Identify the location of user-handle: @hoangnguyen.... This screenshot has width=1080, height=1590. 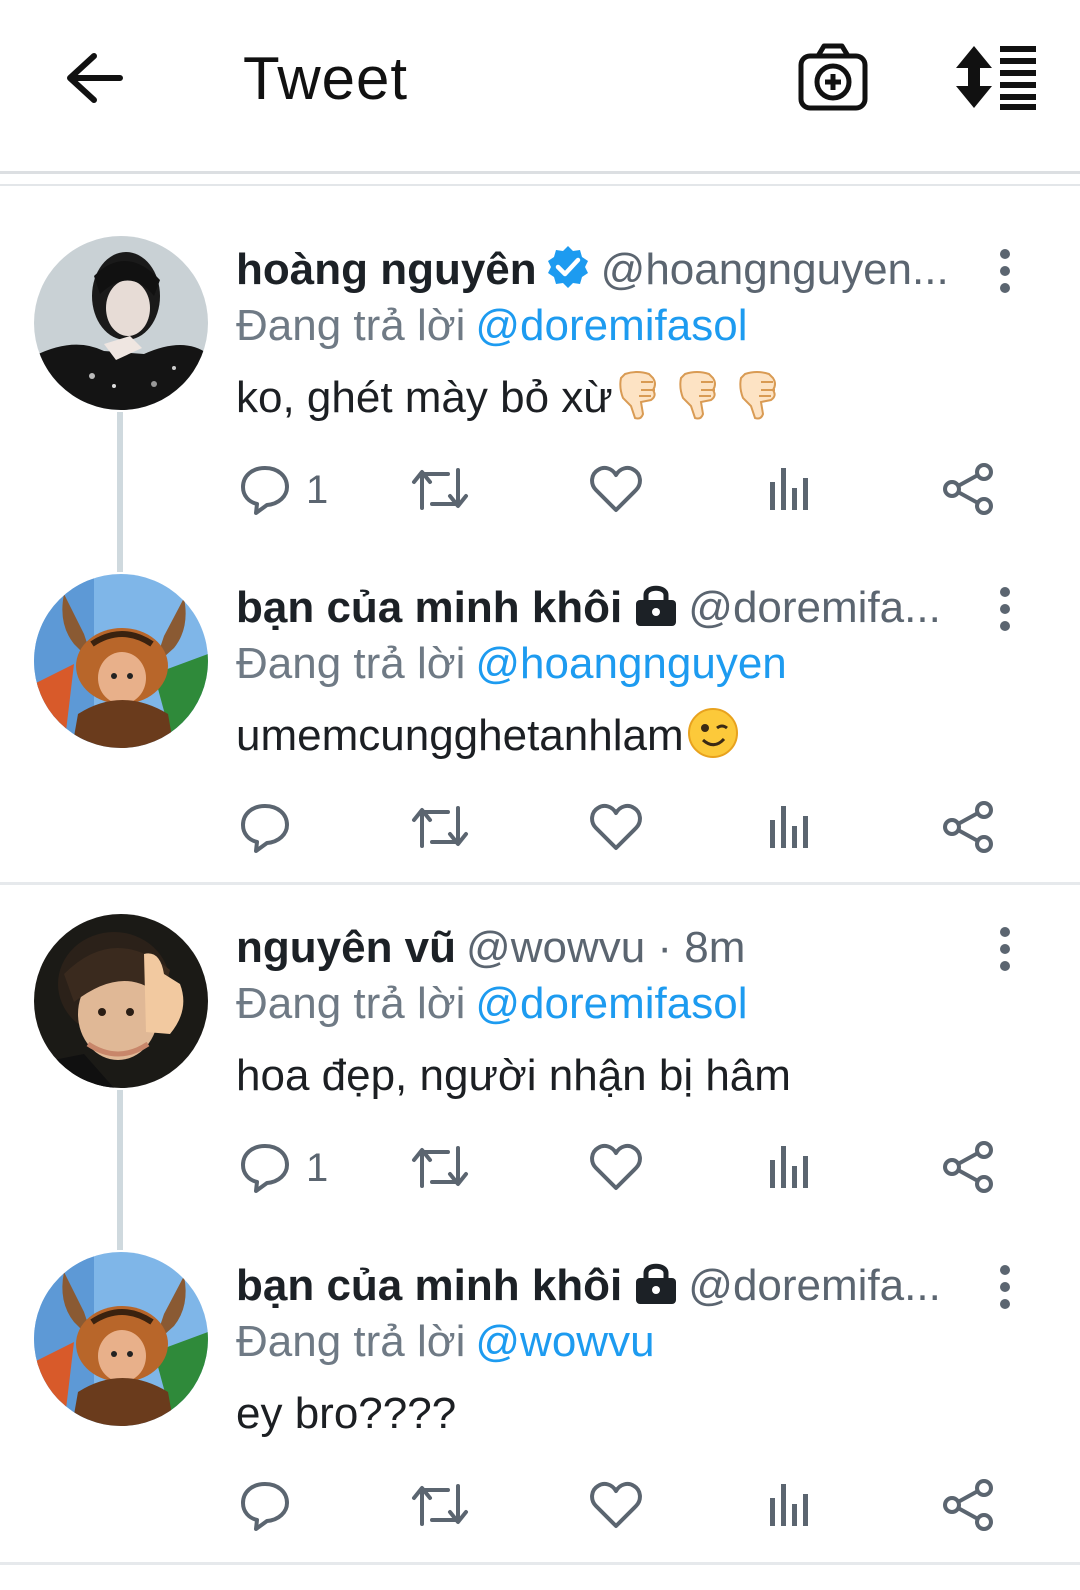
(774, 269).